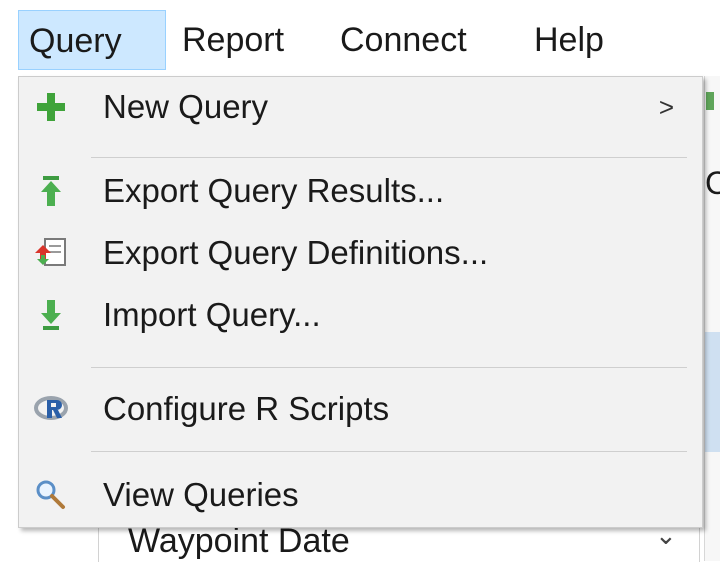 The image size is (720, 562). I want to click on menu-report: Report, so click(233, 40).